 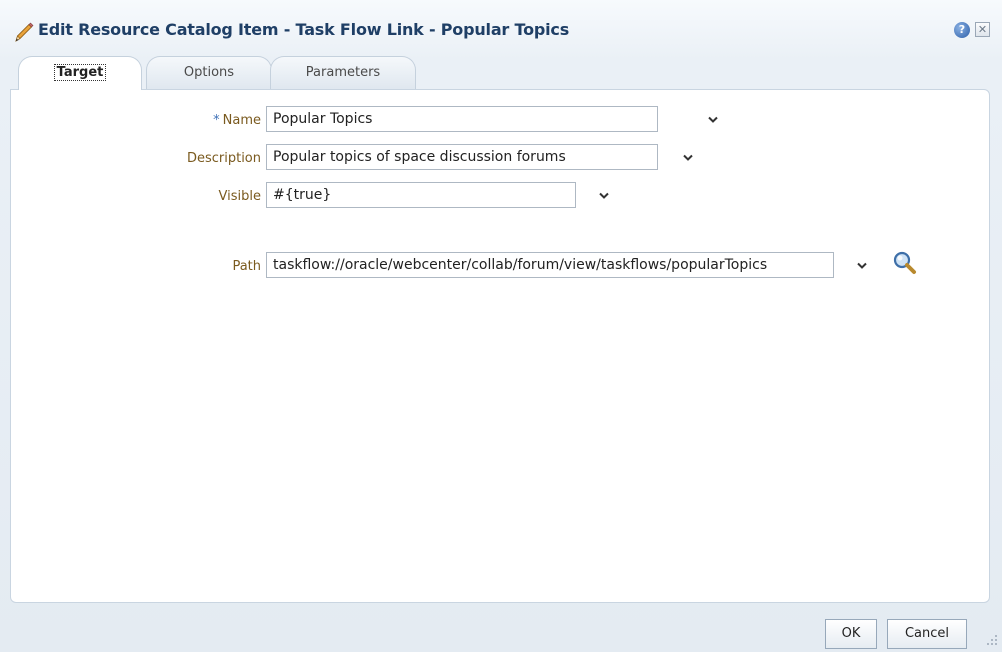 What do you see at coordinates (713, 120) in the screenshot?
I see `name-chevron-down-icon` at bounding box center [713, 120].